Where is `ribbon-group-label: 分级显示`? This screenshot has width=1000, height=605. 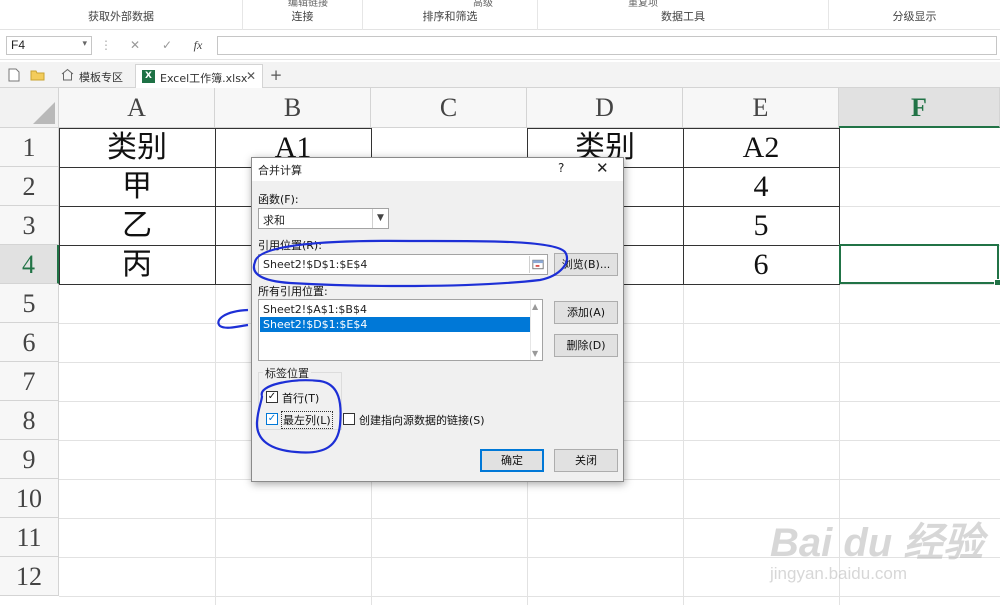
ribbon-group-label: 分级显示 is located at coordinates (914, 16).